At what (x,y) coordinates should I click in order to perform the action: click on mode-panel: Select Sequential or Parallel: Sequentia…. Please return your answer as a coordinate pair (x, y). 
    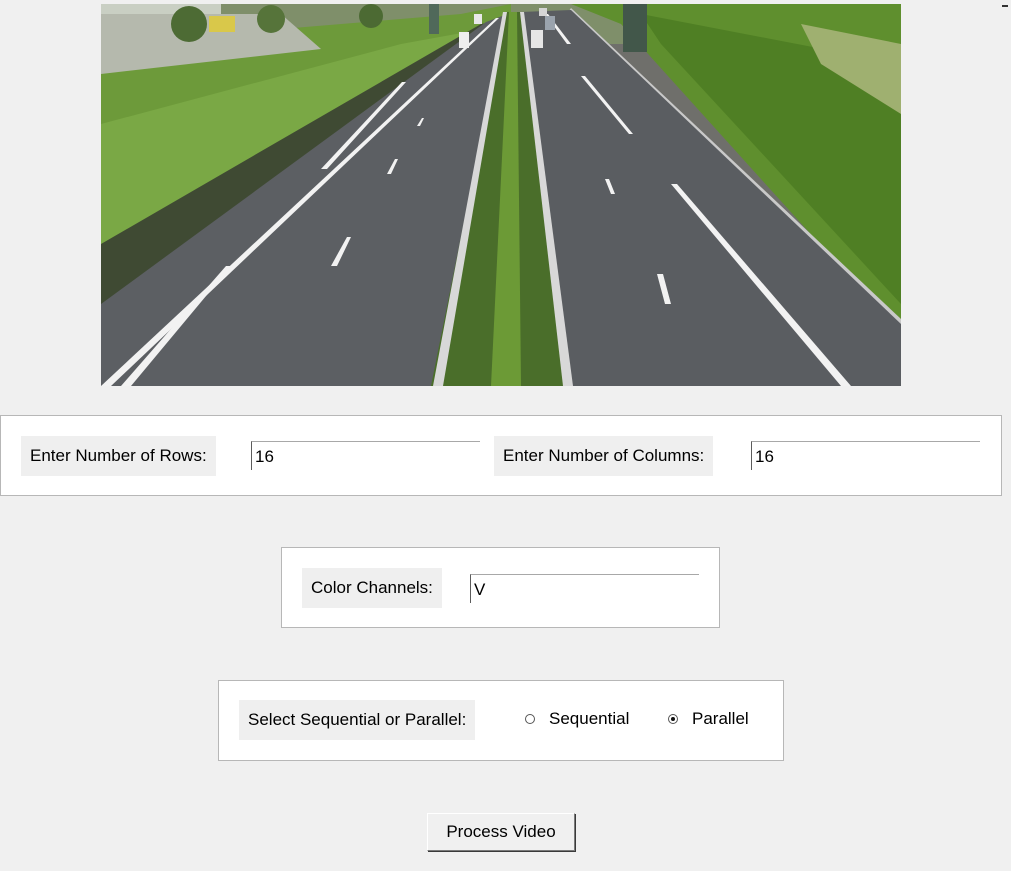
    Looking at the image, I should click on (501, 720).